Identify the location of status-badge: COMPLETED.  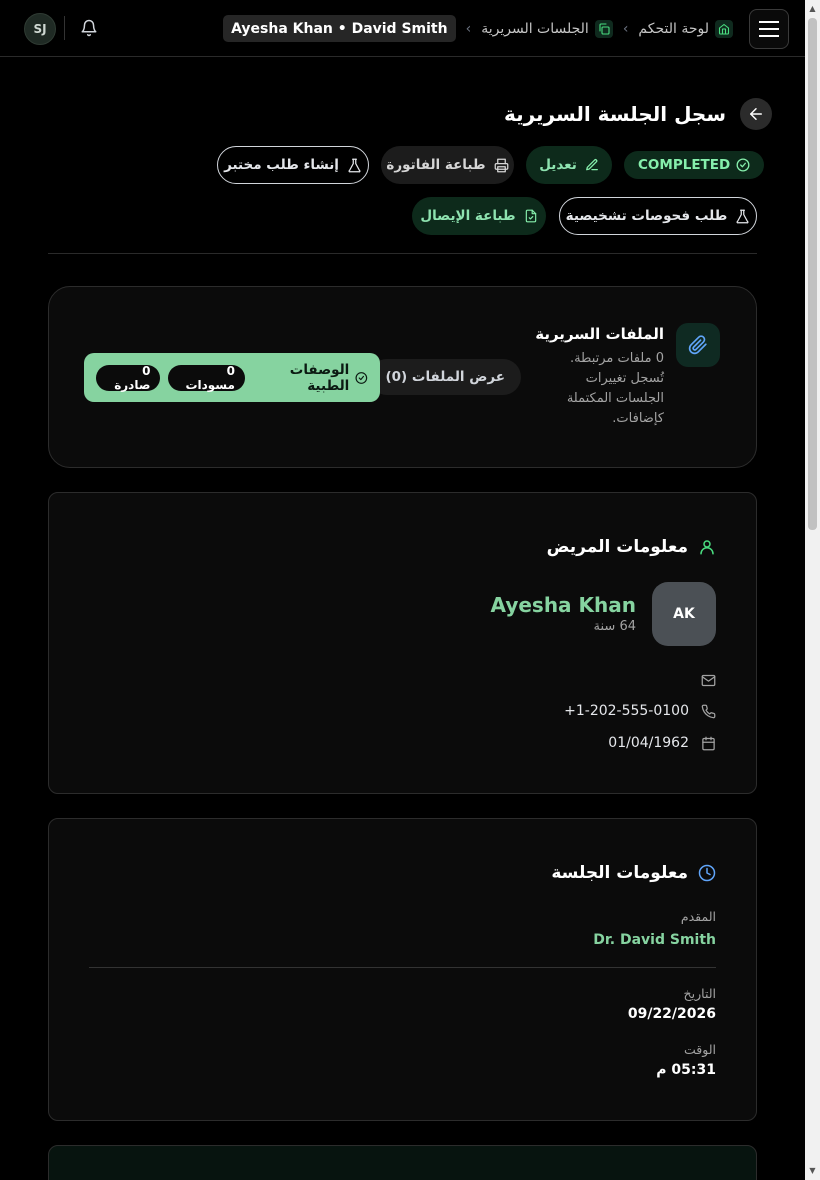
(694, 165).